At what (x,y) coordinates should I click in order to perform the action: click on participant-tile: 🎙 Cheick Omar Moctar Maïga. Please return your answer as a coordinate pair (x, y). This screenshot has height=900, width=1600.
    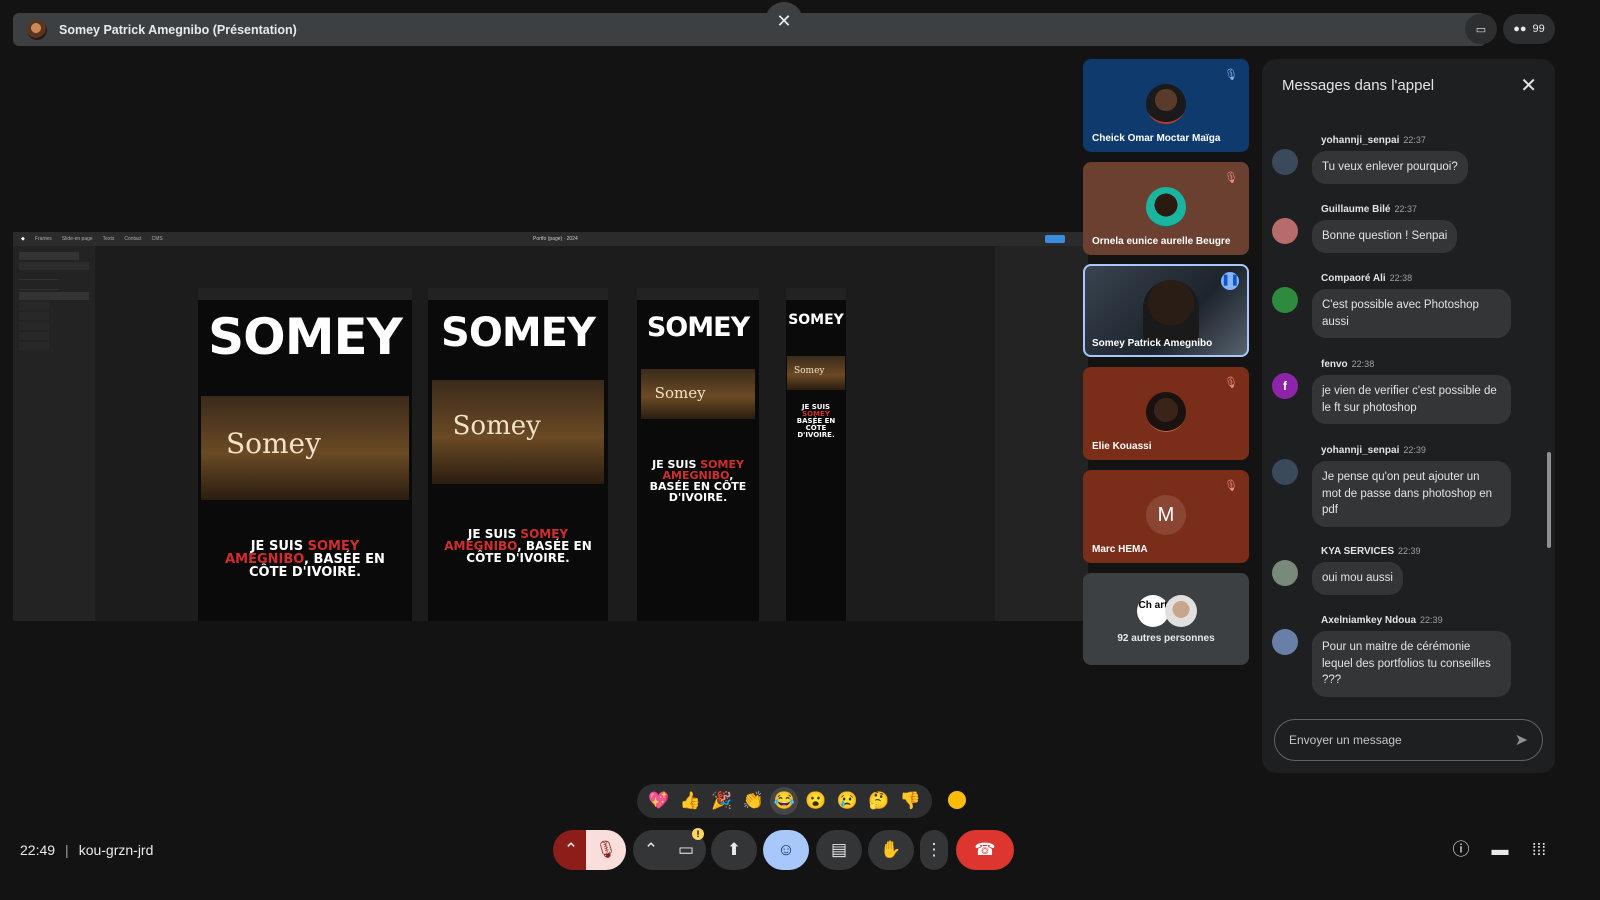
    Looking at the image, I should click on (1166, 105).